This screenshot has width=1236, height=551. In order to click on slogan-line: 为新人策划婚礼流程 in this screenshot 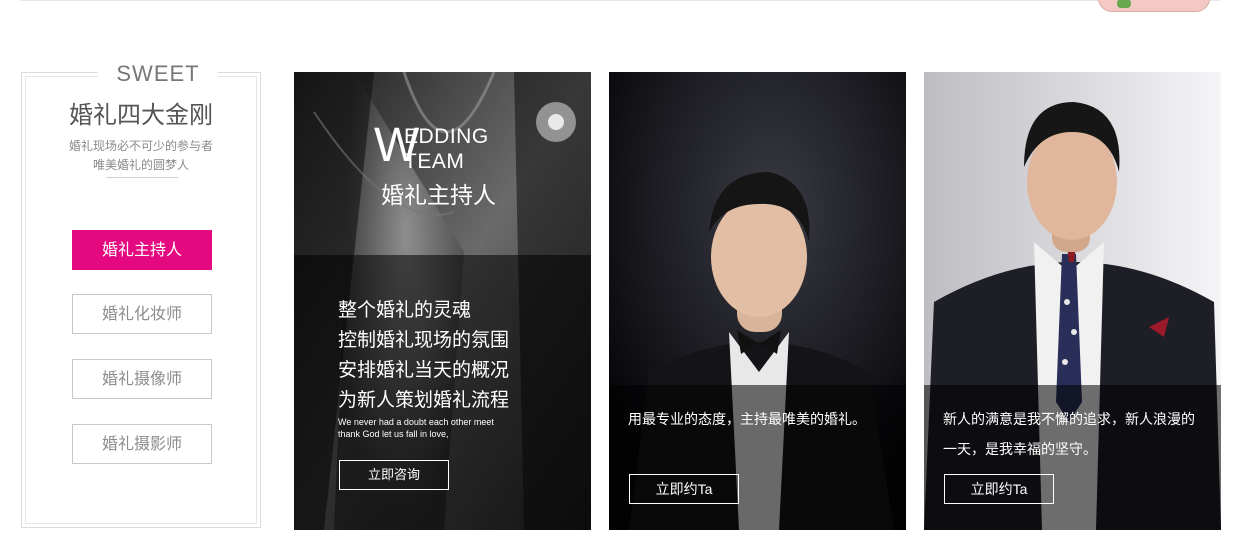, I will do `click(424, 400)`.